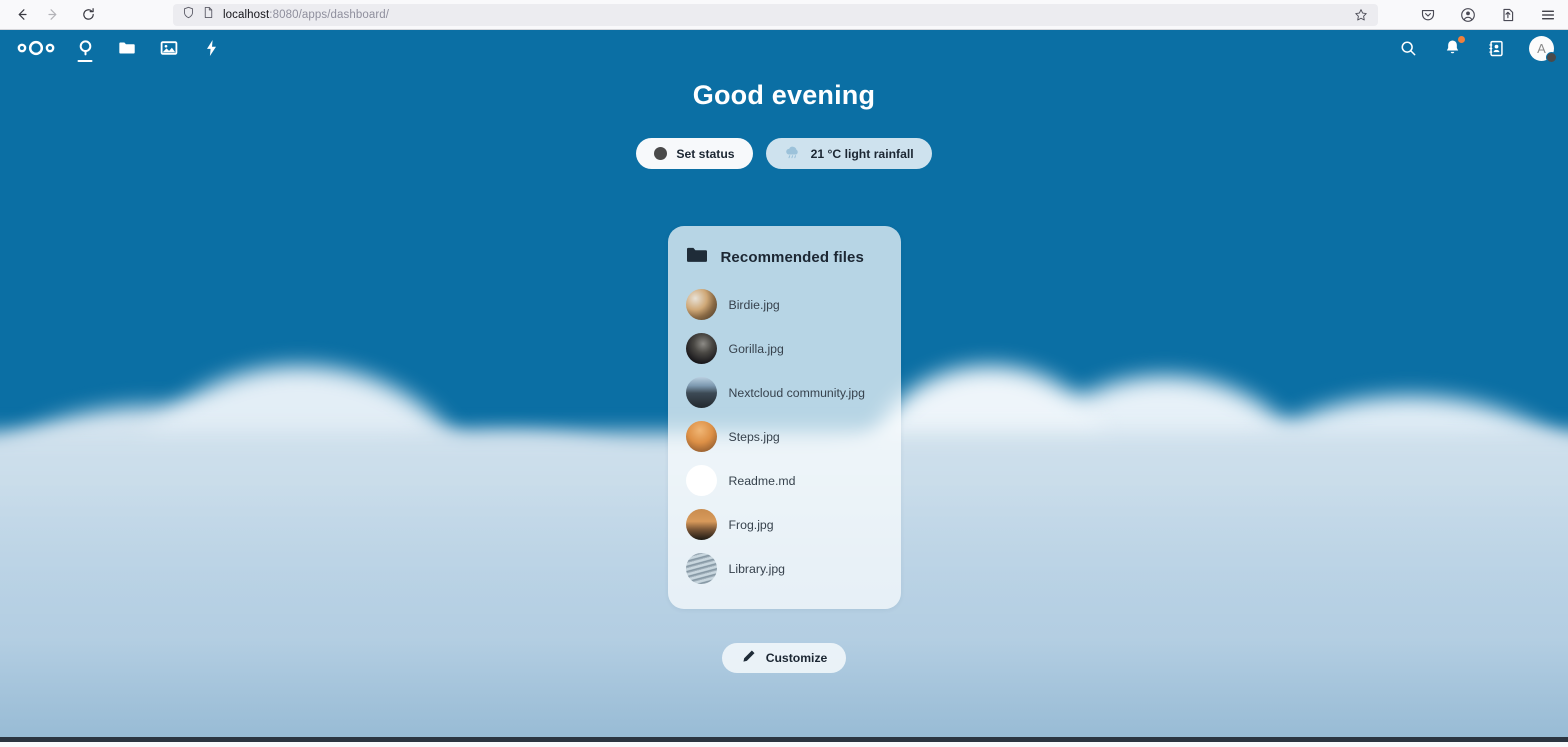 The width and height of the screenshot is (1568, 747). I want to click on list-item: Readme.md, so click(784, 480).